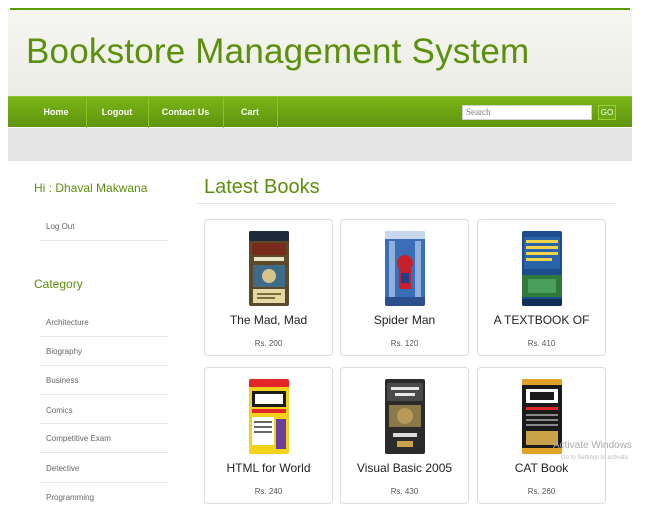  Describe the element at coordinates (269, 268) in the screenshot. I see `cricket-book-cover-icon` at that location.